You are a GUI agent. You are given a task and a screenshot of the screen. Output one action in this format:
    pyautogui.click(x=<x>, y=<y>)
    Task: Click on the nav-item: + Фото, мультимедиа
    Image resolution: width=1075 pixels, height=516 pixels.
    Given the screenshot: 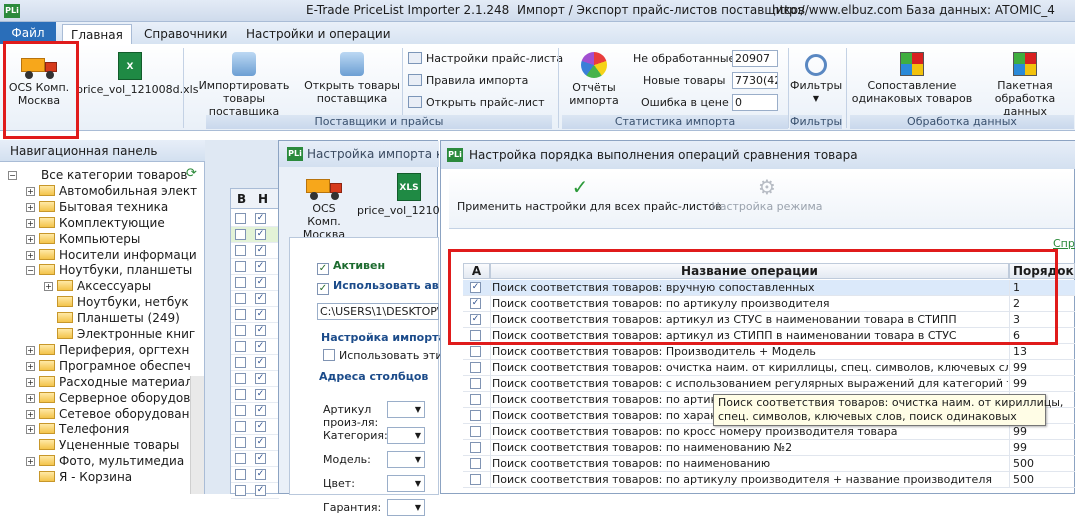 What is the action you would take?
    pyautogui.click(x=105, y=461)
    